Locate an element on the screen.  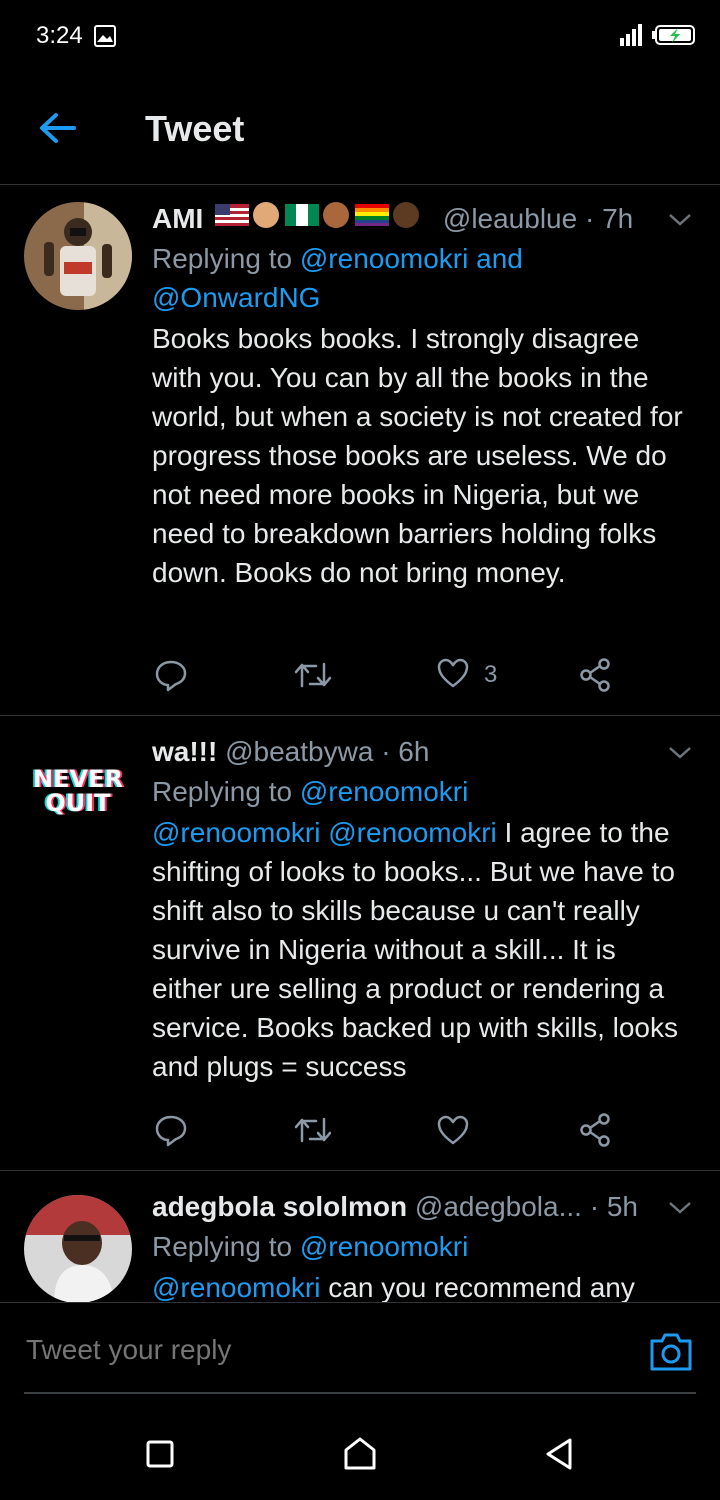
replying-to: Replying to @renoomokri and @OnwardNG is located at coordinates (422, 278).